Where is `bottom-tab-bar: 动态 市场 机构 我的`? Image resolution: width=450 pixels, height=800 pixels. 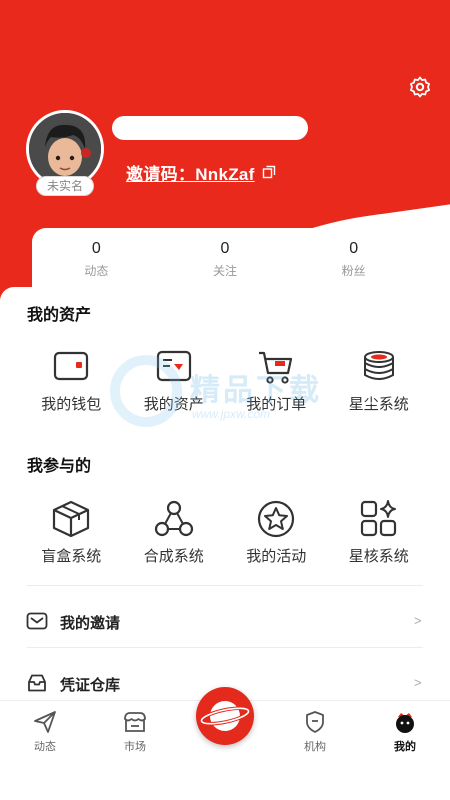
bottom-tab-bar: 动态 市场 机构 我的 is located at coordinates (225, 743).